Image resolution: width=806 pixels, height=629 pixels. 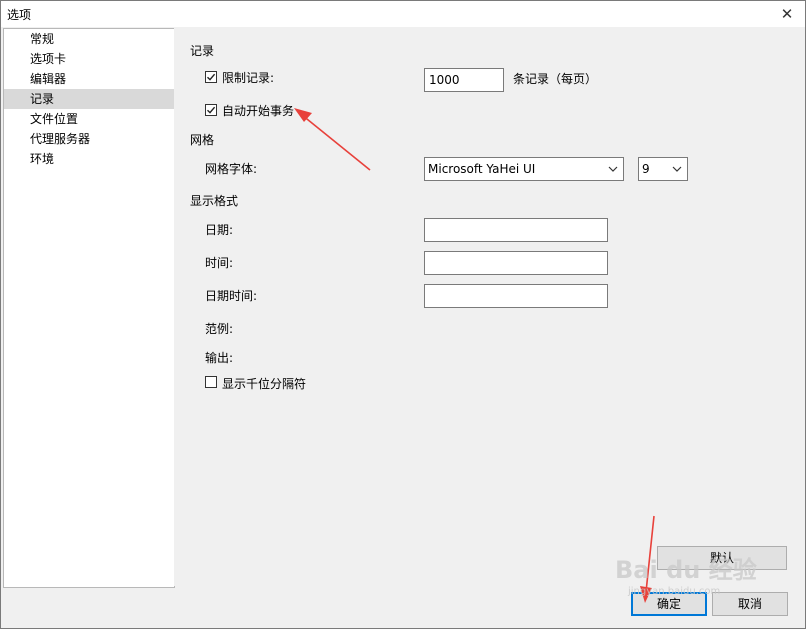 I want to click on example-label: 范例:, so click(x=219, y=329).